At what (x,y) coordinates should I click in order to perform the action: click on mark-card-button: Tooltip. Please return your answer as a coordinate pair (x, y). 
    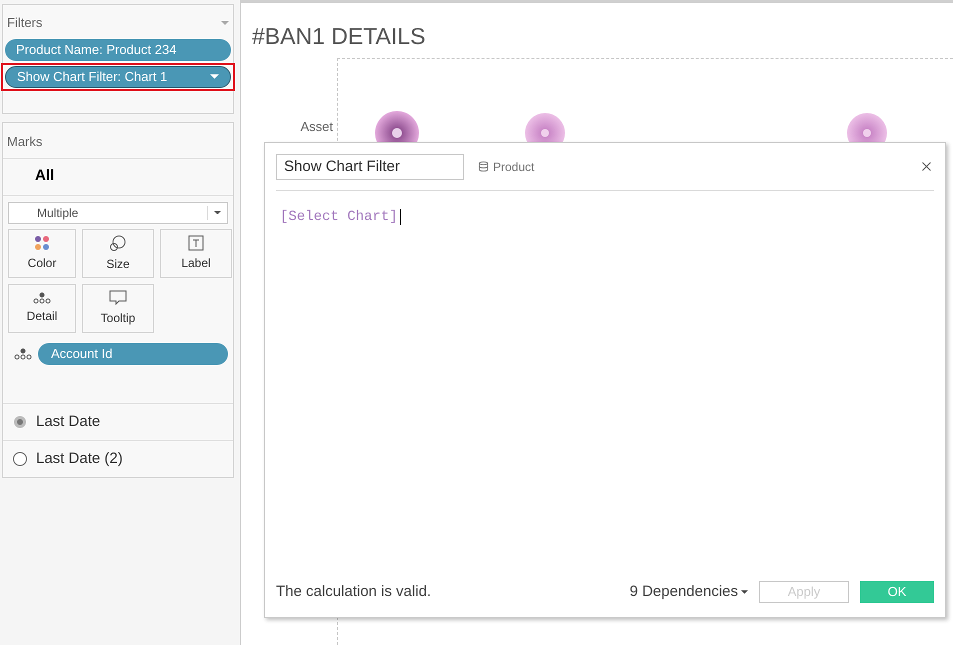
    Looking at the image, I should click on (118, 308).